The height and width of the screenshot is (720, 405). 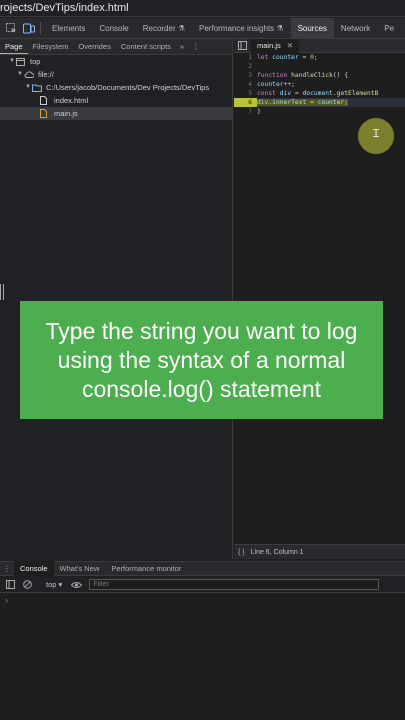 I want to click on file-tree-item: ▼ file://, so click(x=116, y=74).